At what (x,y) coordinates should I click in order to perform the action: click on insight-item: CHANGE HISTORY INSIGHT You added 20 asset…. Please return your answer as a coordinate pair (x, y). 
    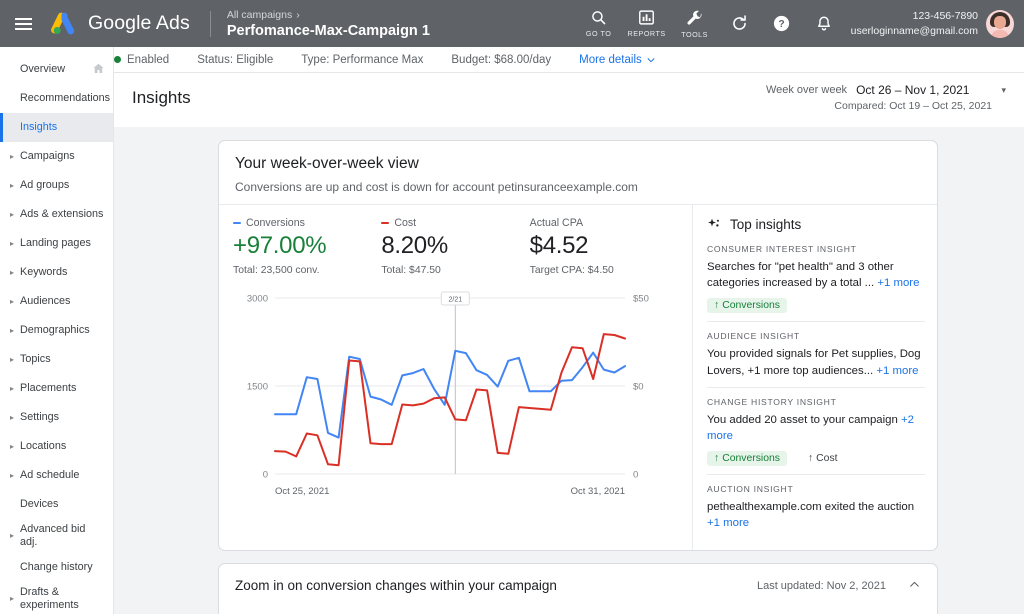
    Looking at the image, I should click on (816, 430).